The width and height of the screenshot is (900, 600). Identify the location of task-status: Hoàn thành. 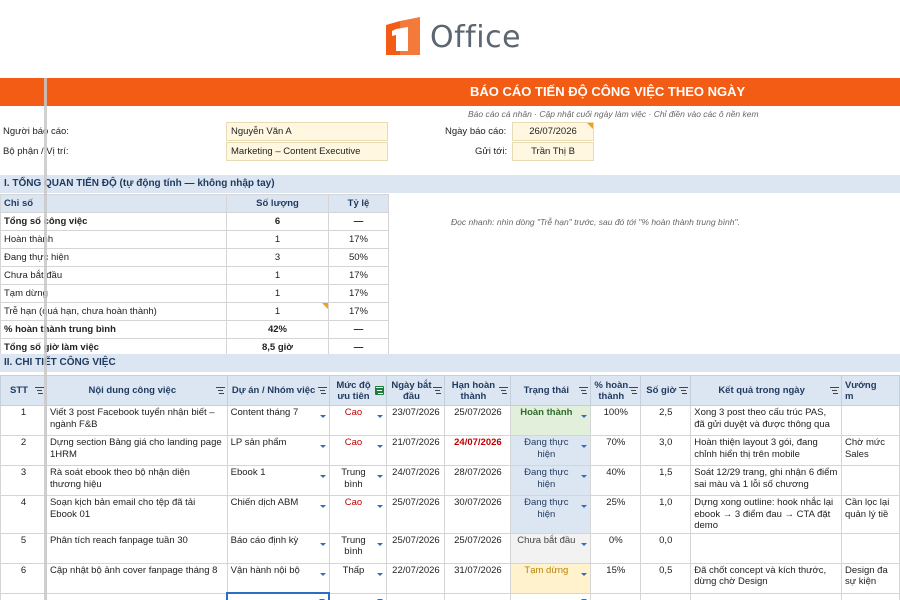
(551, 420).